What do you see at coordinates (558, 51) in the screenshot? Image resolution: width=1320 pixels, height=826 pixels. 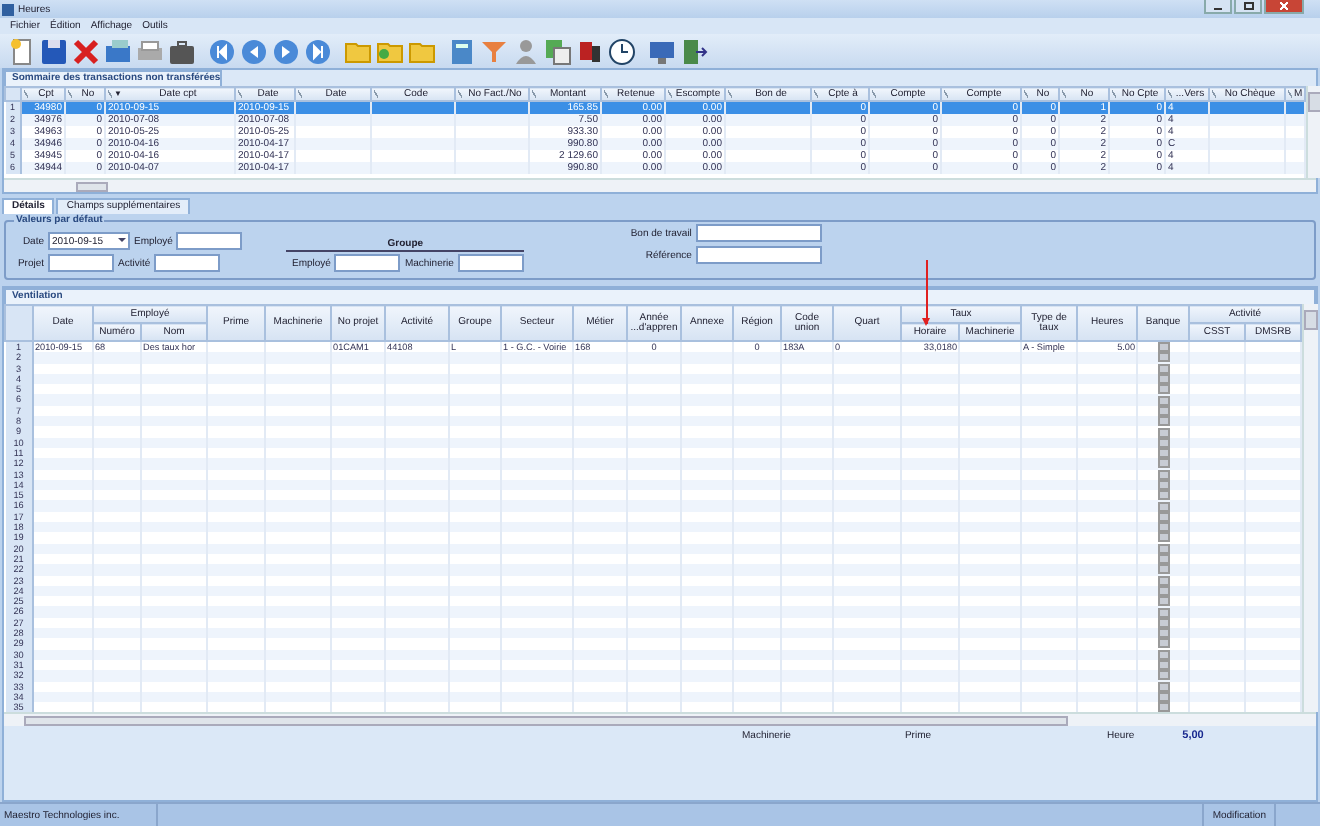 I see `document-exchange-icon` at bounding box center [558, 51].